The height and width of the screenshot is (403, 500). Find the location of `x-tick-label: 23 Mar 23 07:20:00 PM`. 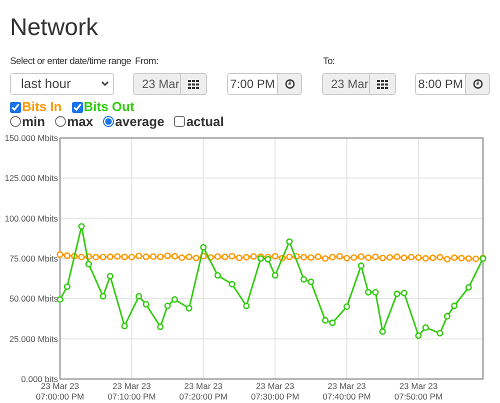

x-tick-label: 23 Mar 23 07:20:00 PM is located at coordinates (203, 391).